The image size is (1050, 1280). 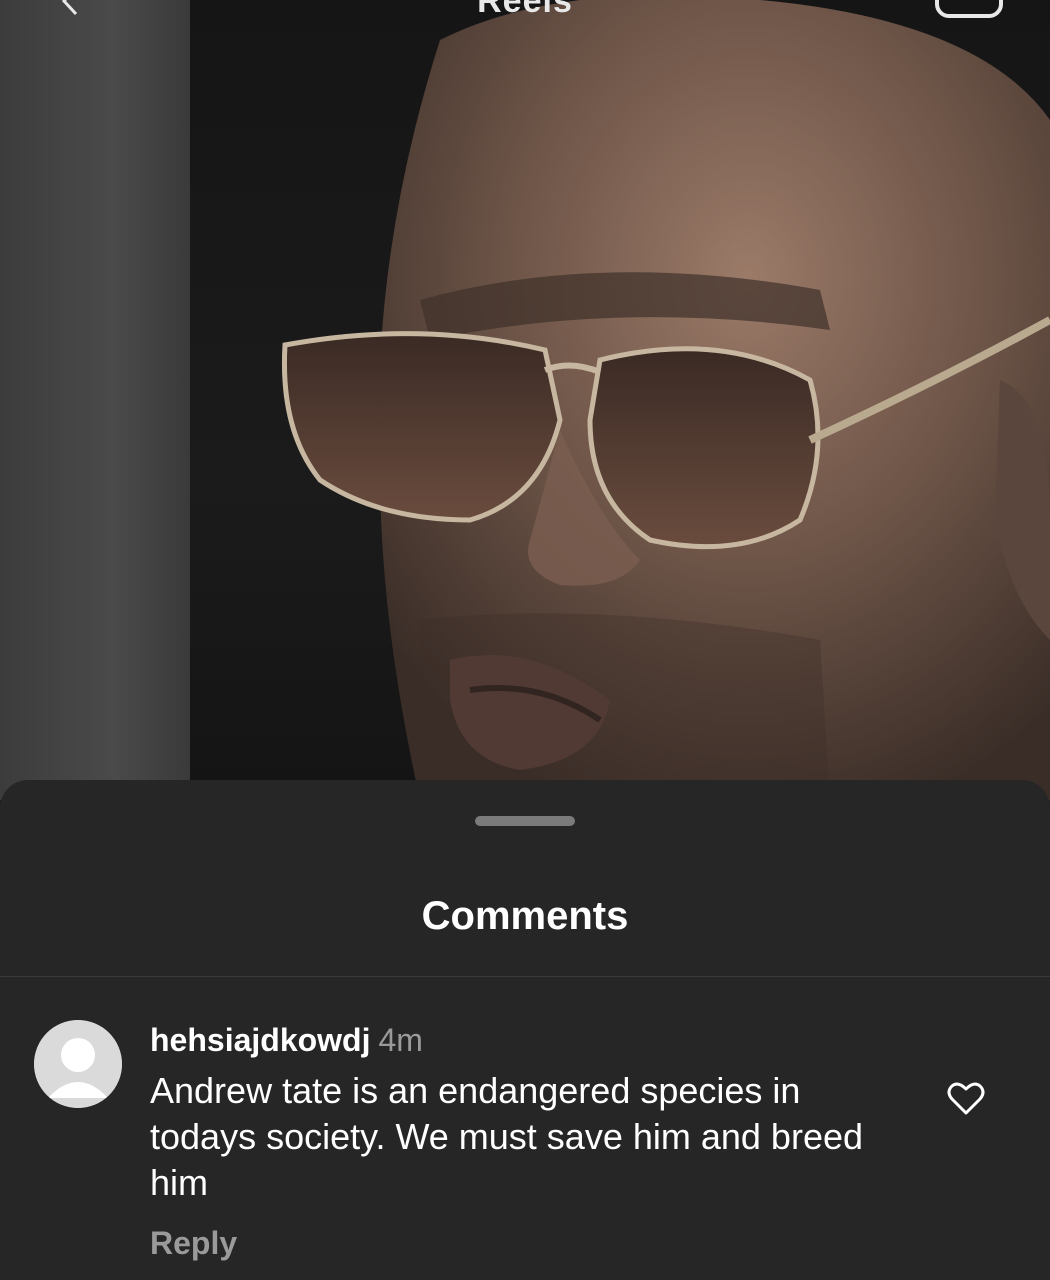 I want to click on comment-username: hehsiajdkowdj, so click(x=260, y=1040).